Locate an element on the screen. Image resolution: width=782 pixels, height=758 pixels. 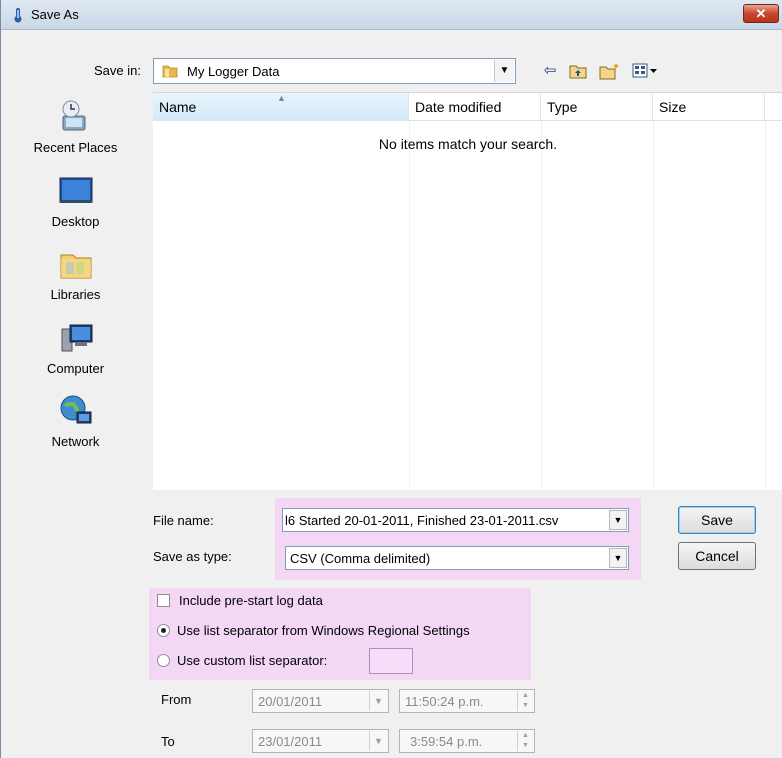
place-network: Network is located at coordinates (75, 427).